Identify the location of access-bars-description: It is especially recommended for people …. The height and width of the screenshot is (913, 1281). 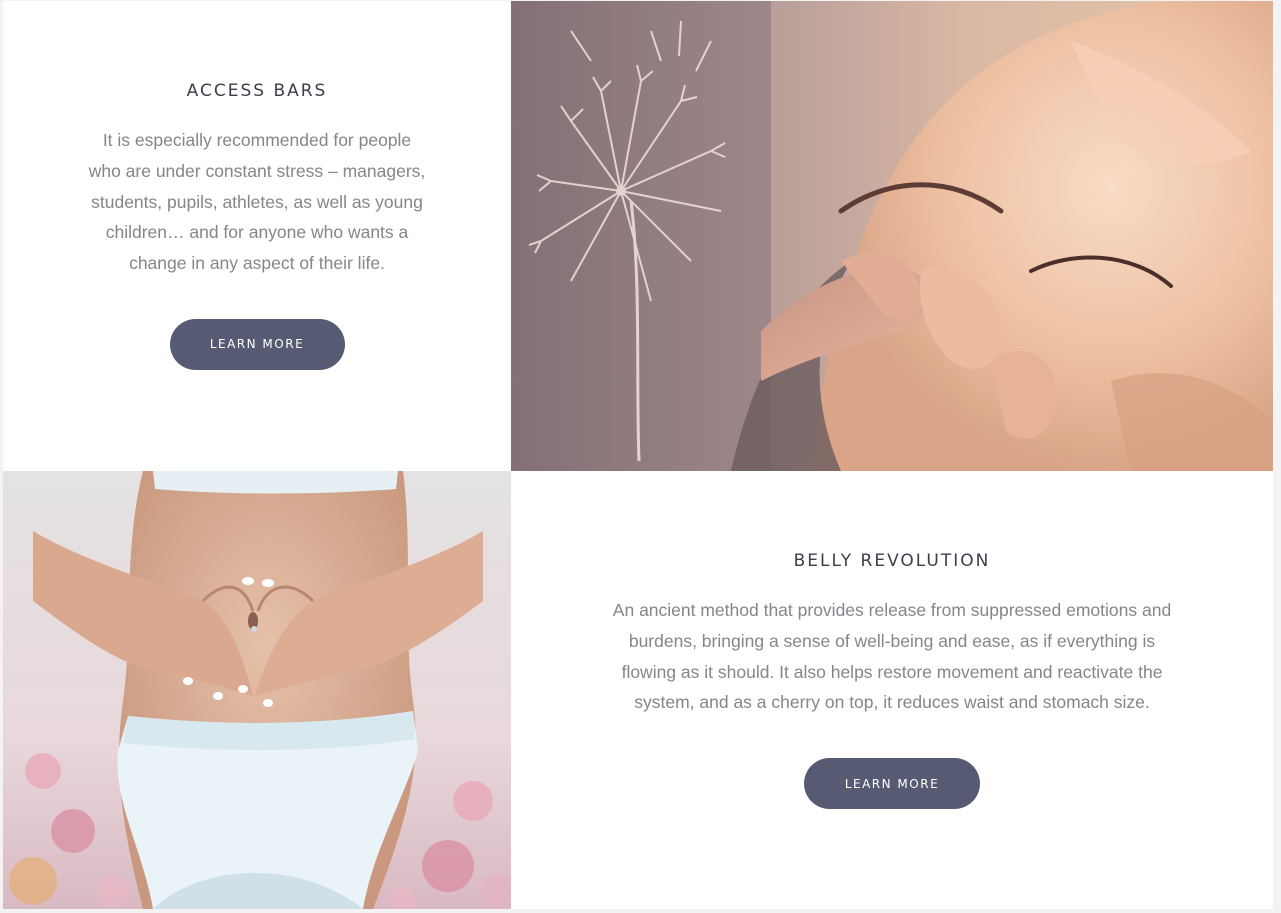
(257, 202).